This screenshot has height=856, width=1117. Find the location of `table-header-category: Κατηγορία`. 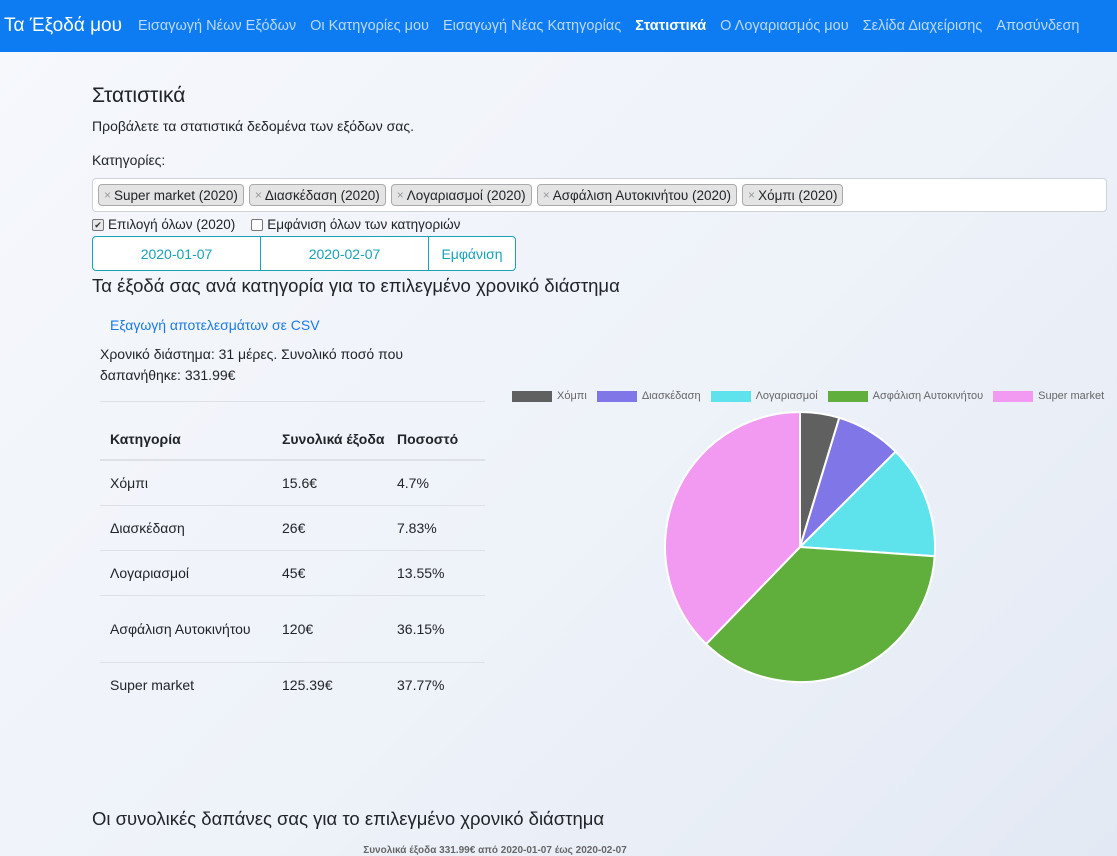

table-header-category: Κατηγορία is located at coordinates (186, 431).